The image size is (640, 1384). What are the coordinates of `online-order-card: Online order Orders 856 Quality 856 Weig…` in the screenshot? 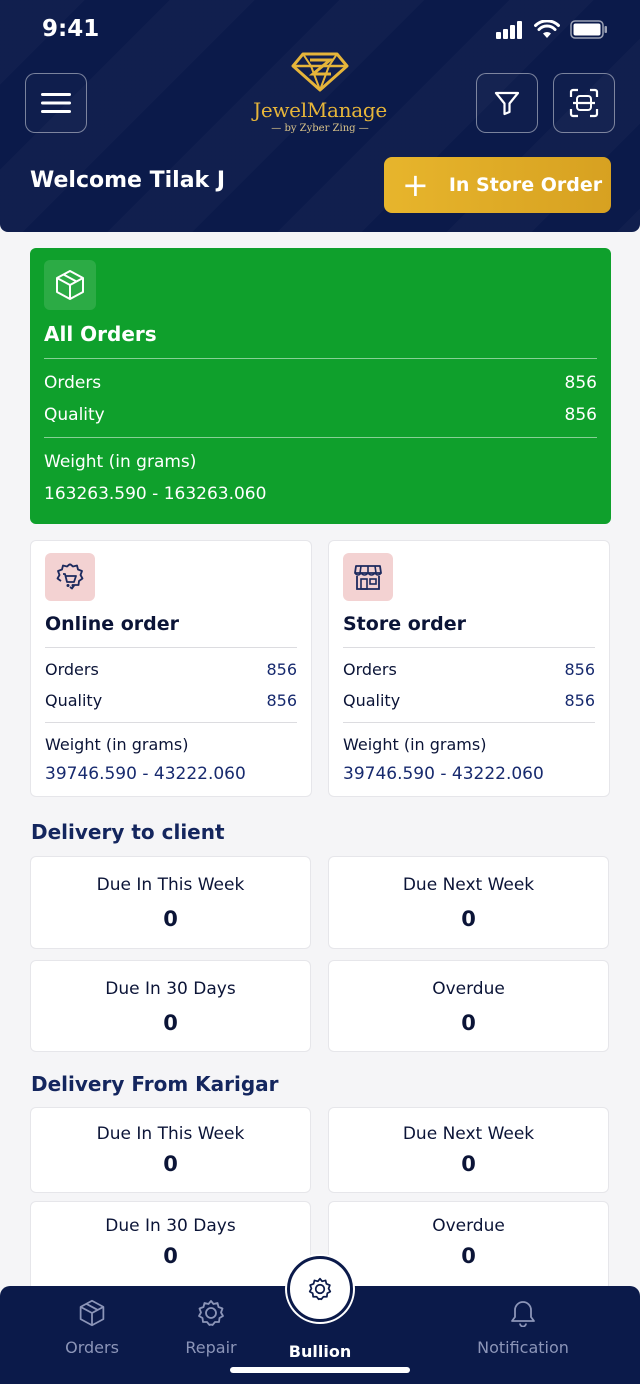 It's located at (171, 668).